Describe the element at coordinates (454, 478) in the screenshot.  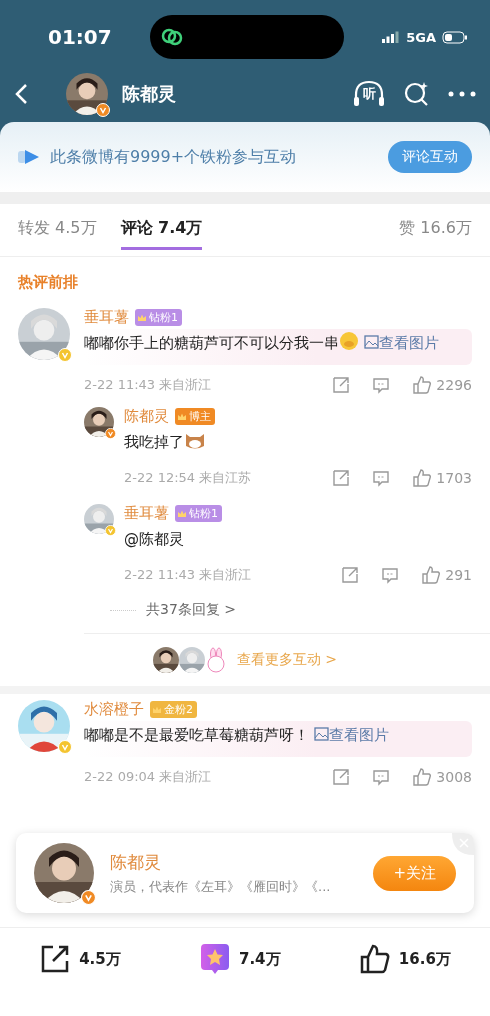
I see `like-count: 1703` at that location.